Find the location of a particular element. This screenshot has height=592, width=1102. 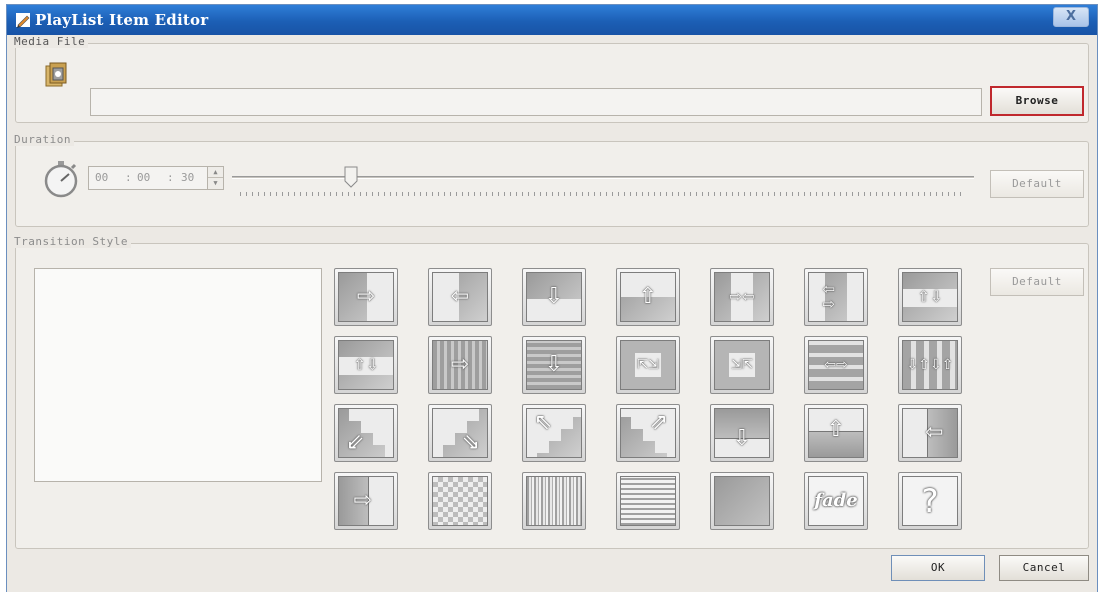

duration-sep-1: : is located at coordinates (128, 177).